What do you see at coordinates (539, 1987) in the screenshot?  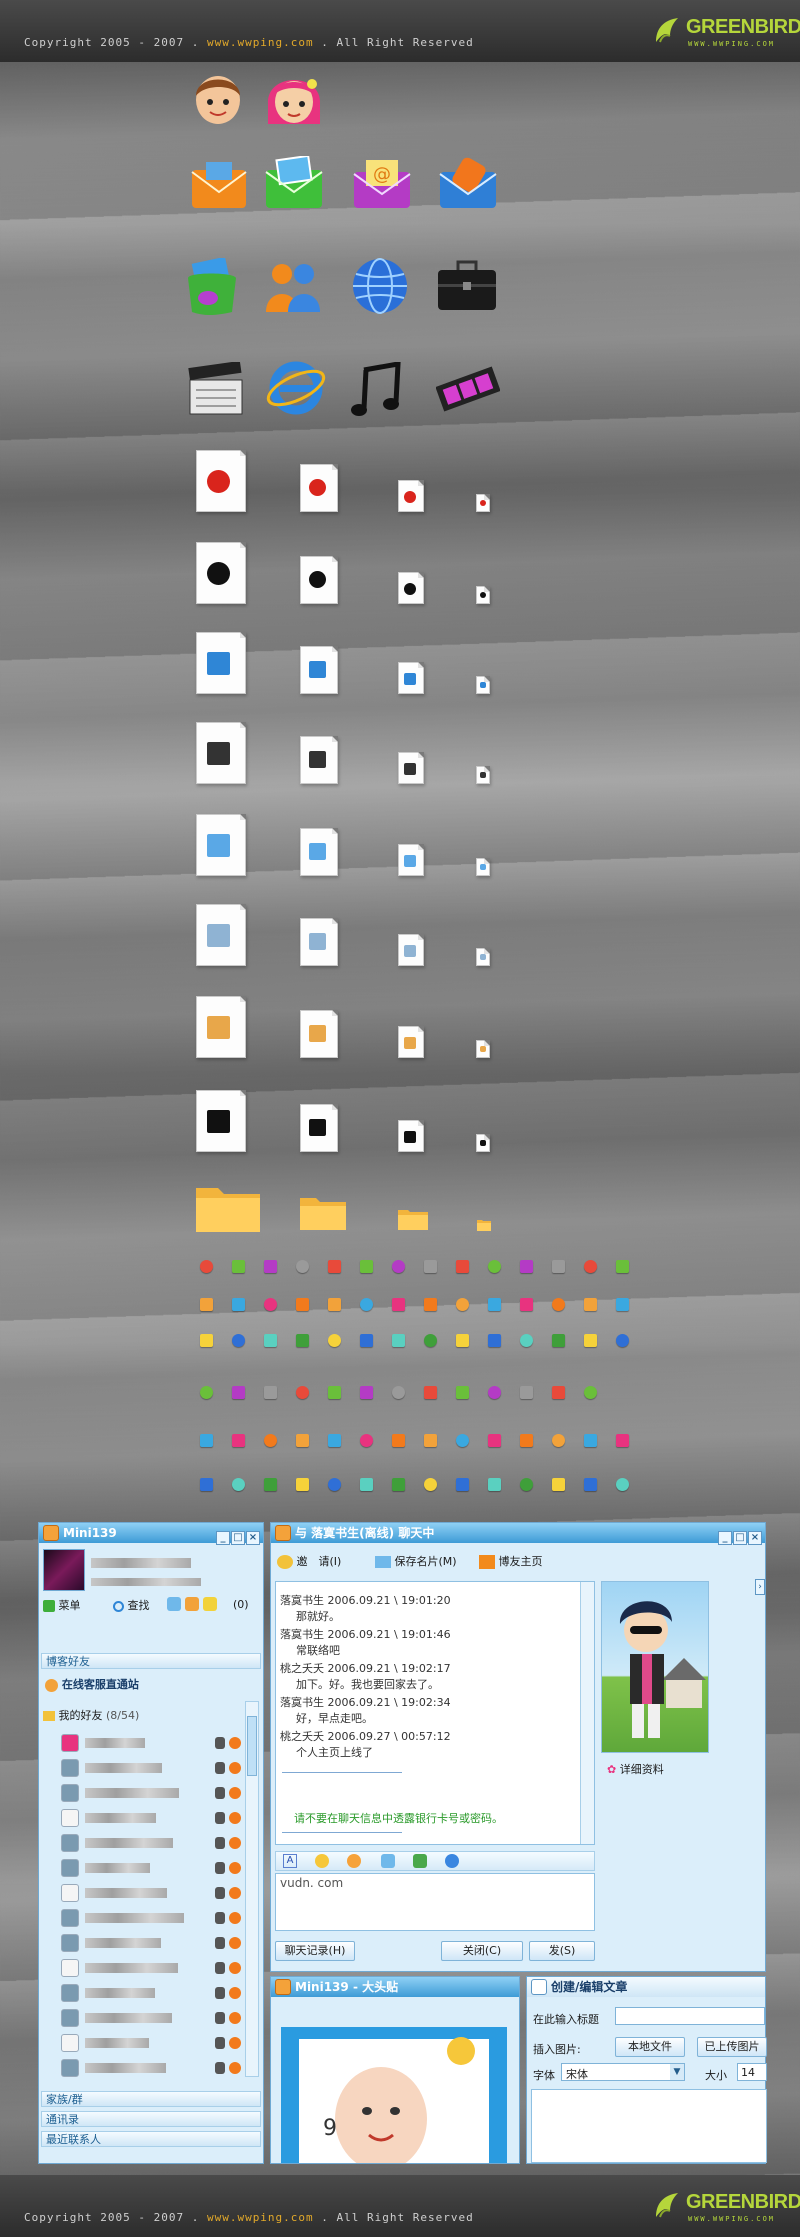 I see `edit-app-icon` at bounding box center [539, 1987].